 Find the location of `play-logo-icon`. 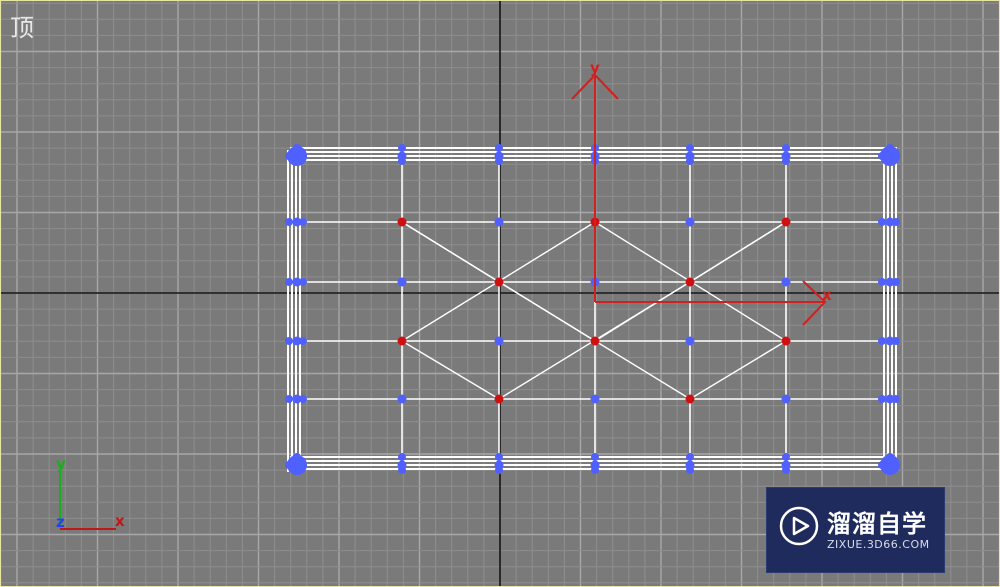

play-logo-icon is located at coordinates (799, 526).